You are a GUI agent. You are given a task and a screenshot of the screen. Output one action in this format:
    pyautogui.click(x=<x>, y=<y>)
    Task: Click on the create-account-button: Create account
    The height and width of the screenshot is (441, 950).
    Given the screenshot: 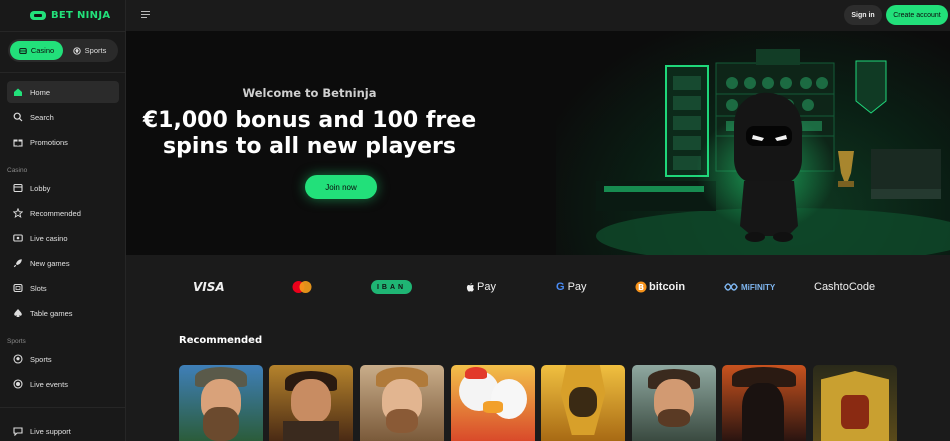 What is the action you would take?
    pyautogui.click(x=917, y=15)
    